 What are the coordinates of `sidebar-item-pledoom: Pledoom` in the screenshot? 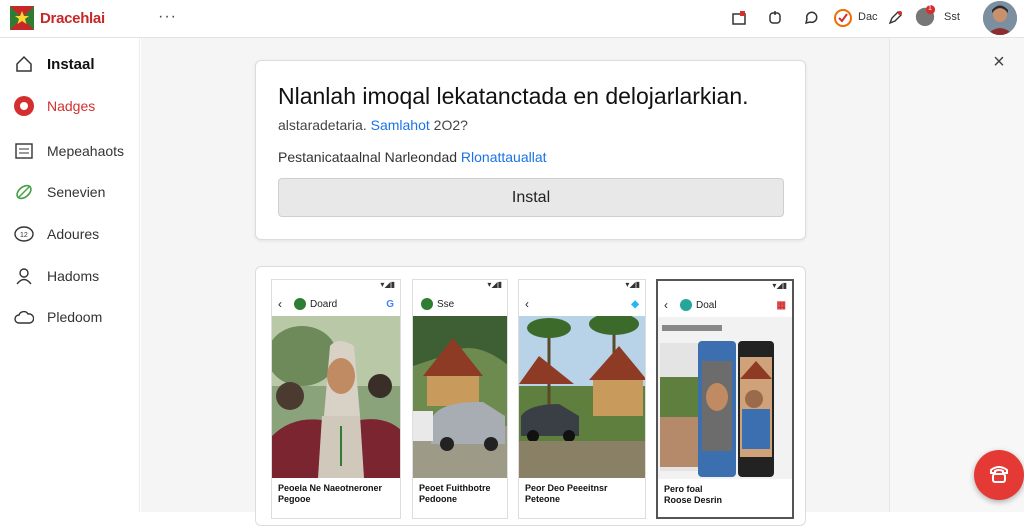 It's located at (70, 317).